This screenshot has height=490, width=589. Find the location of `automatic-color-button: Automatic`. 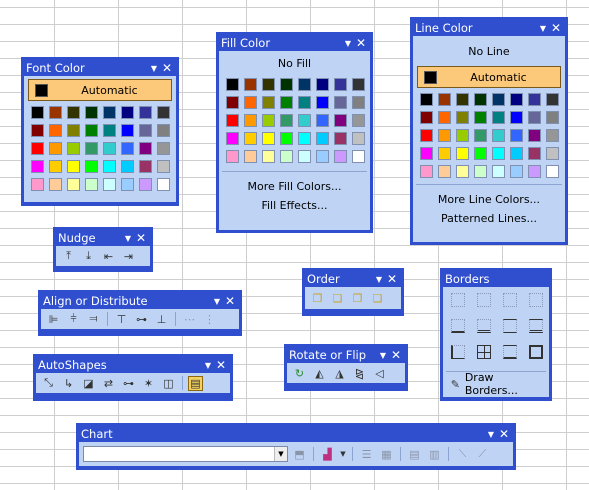

automatic-color-button: Automatic is located at coordinates (100, 90).